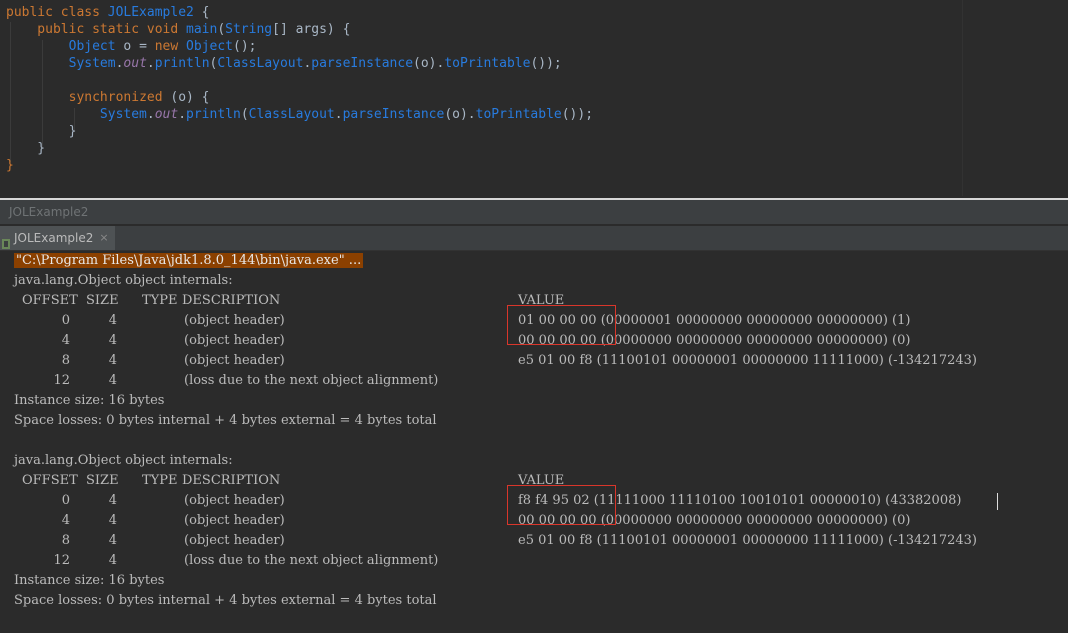 Image resolution: width=1068 pixels, height=633 pixels. I want to click on code-token: main, so click(202, 29).